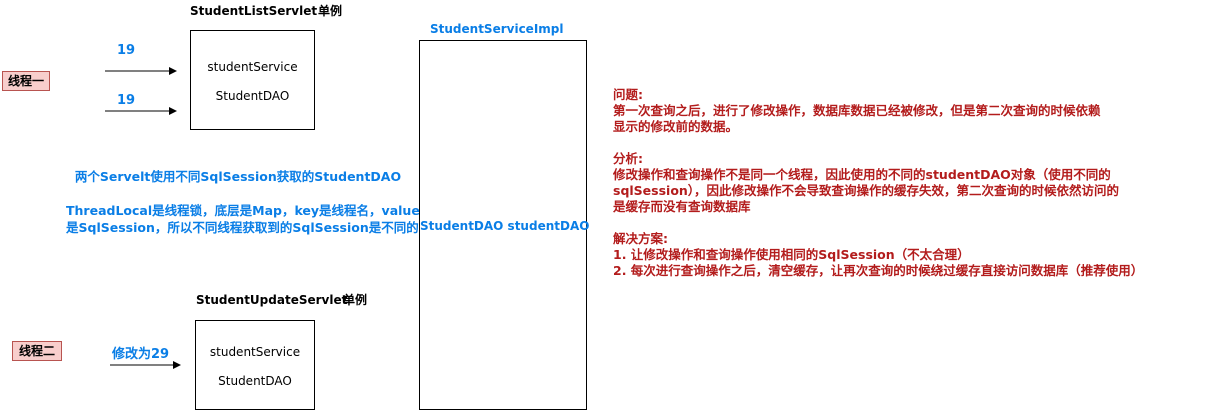  What do you see at coordinates (255, 352) in the screenshot?
I see `update-servlet-field-service: studentService` at bounding box center [255, 352].